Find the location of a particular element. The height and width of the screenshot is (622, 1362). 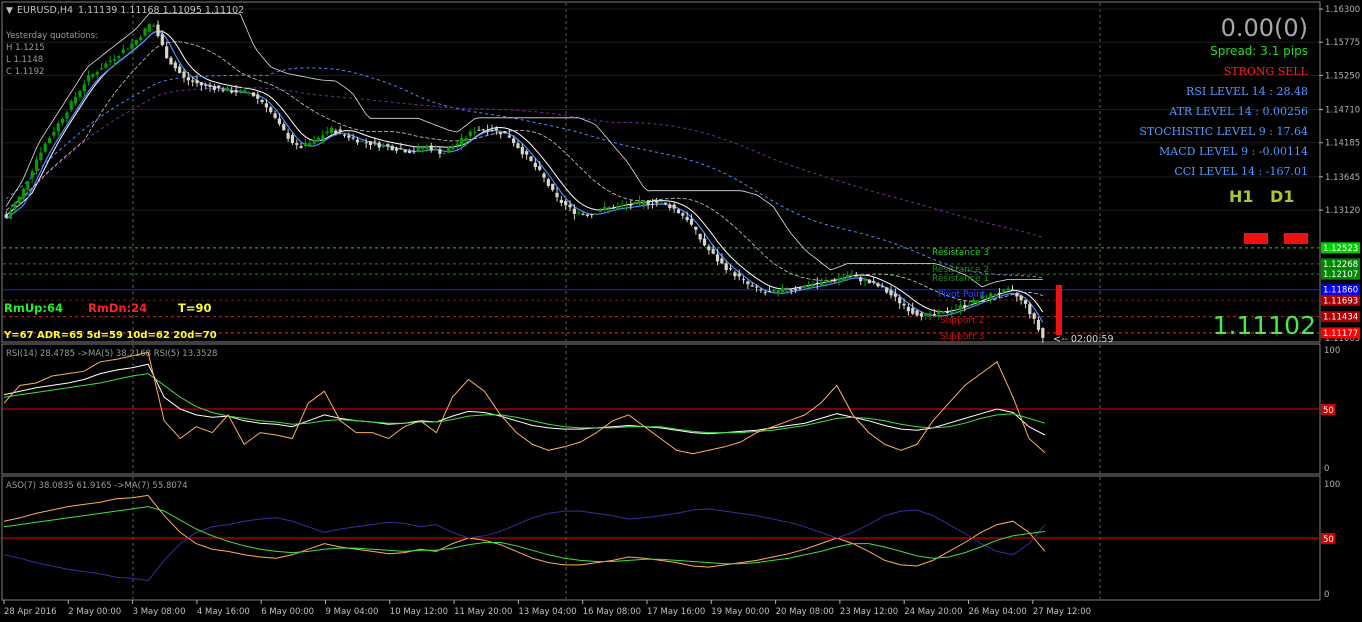

s3-label: Support 3 is located at coordinates (962, 337).